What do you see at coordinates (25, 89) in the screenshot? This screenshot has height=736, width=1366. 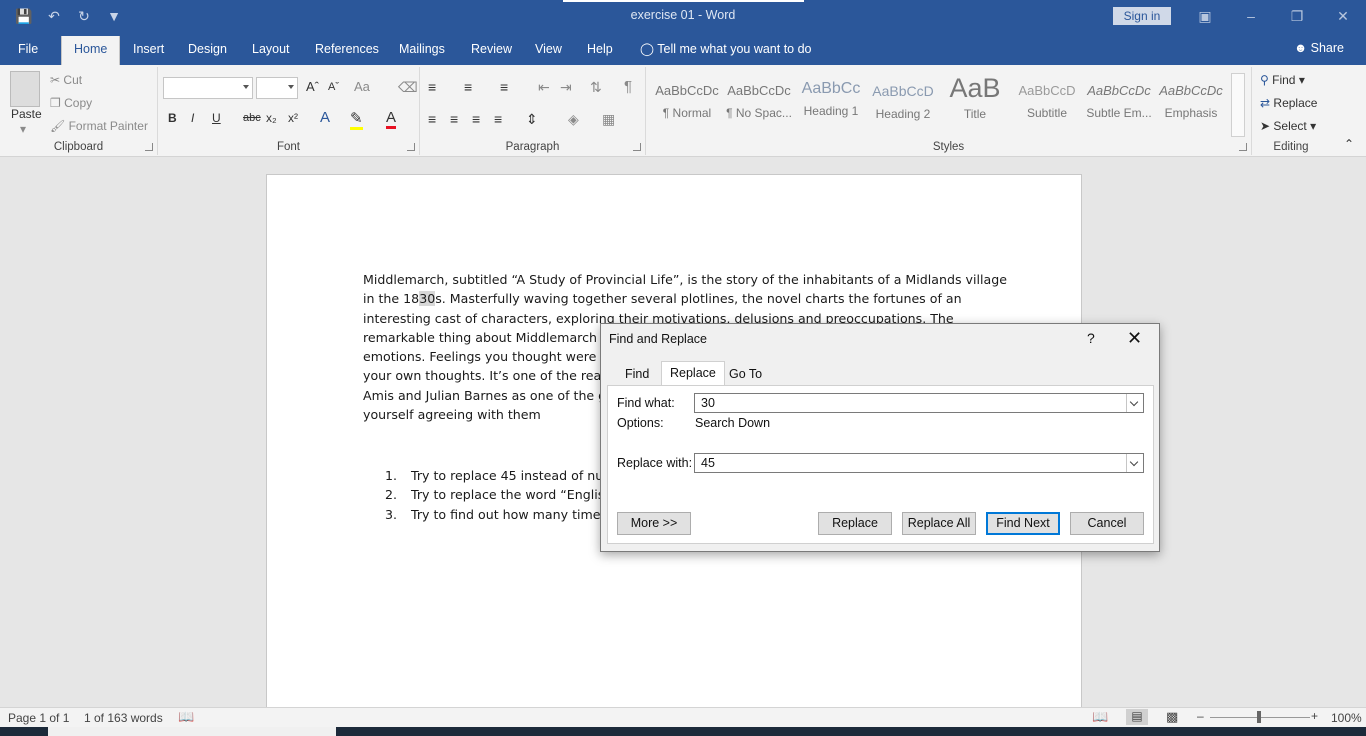 I see `paste-icon` at bounding box center [25, 89].